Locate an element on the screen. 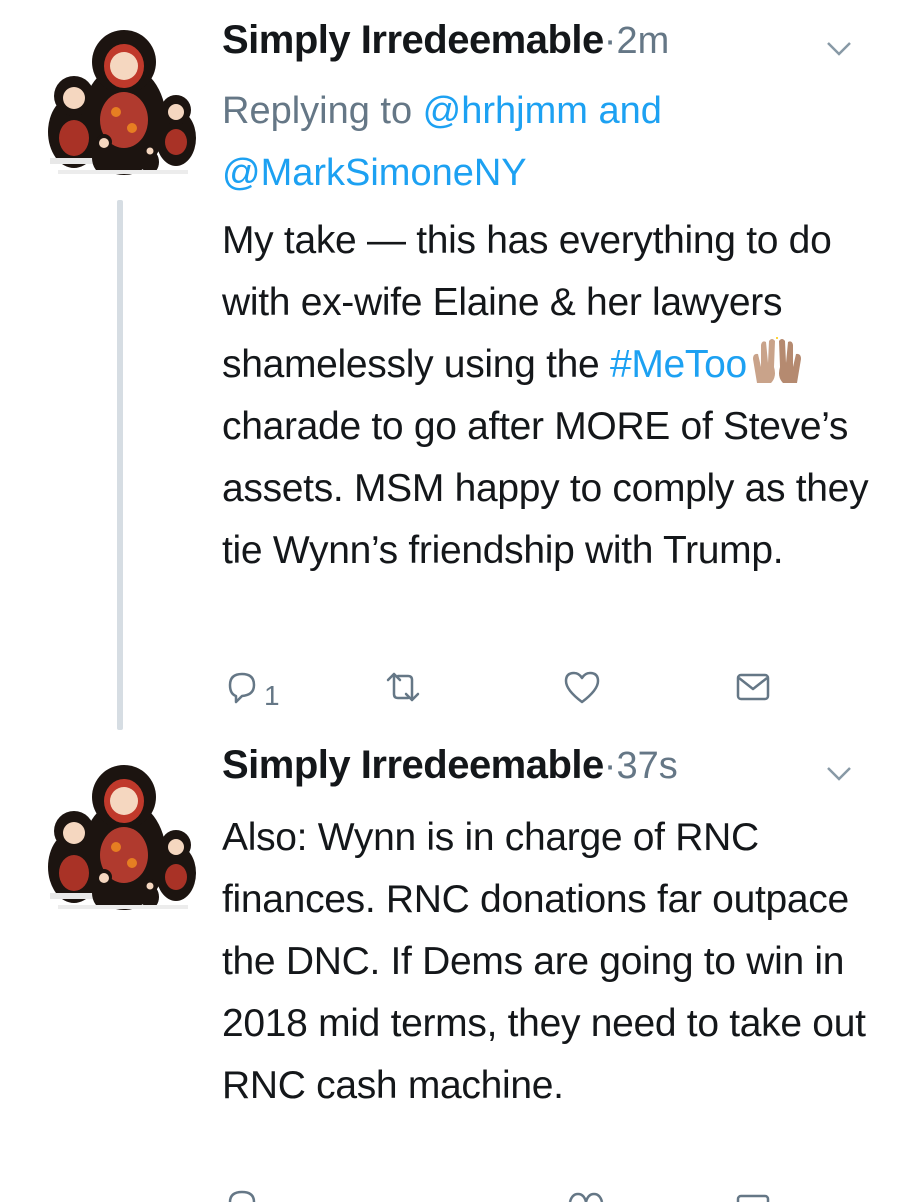 This screenshot has width=901, height=1202. heart-icon is located at coordinates (582, 687).